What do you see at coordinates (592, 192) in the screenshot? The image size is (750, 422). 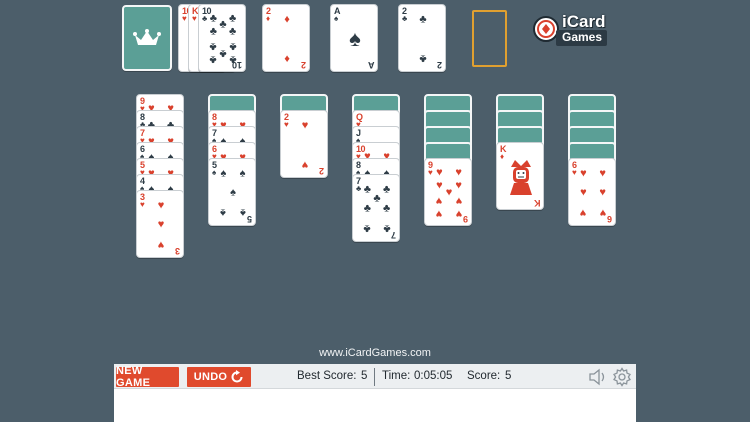 I see `tableau-card: 6♥6♥♥♥♥♥♥` at bounding box center [592, 192].